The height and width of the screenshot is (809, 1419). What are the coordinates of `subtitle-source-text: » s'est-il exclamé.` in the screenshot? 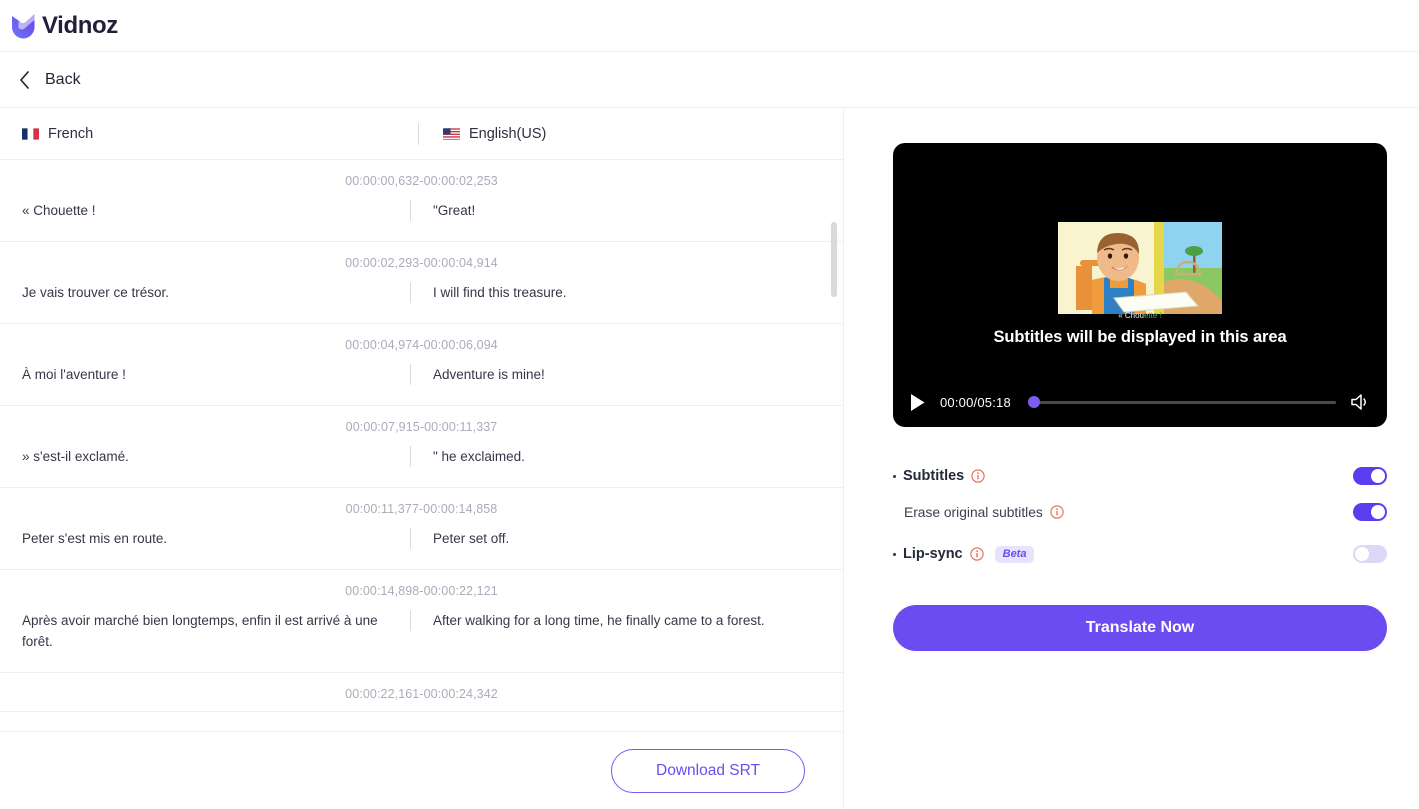 It's located at (216, 456).